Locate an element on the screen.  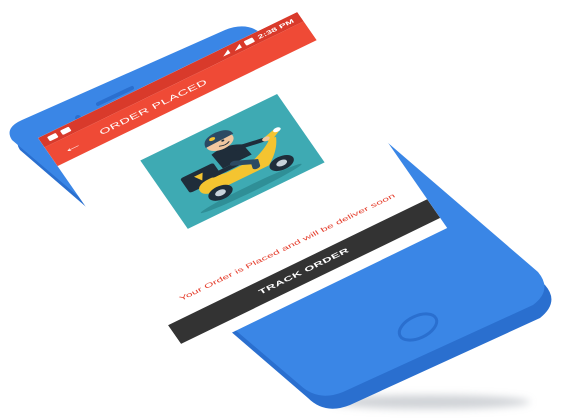
back-arrow-icon: ← is located at coordinates (72, 147).